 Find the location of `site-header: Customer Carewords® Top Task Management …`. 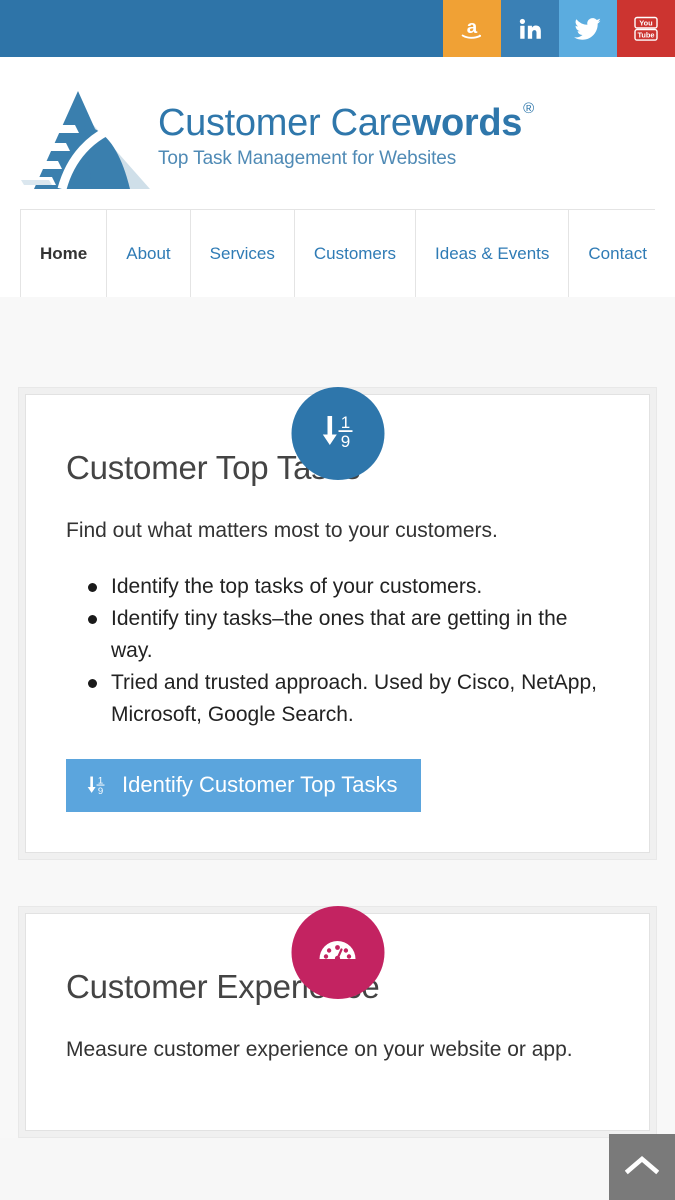

site-header: Customer Carewords® Top Task Management … is located at coordinates (337, 133).